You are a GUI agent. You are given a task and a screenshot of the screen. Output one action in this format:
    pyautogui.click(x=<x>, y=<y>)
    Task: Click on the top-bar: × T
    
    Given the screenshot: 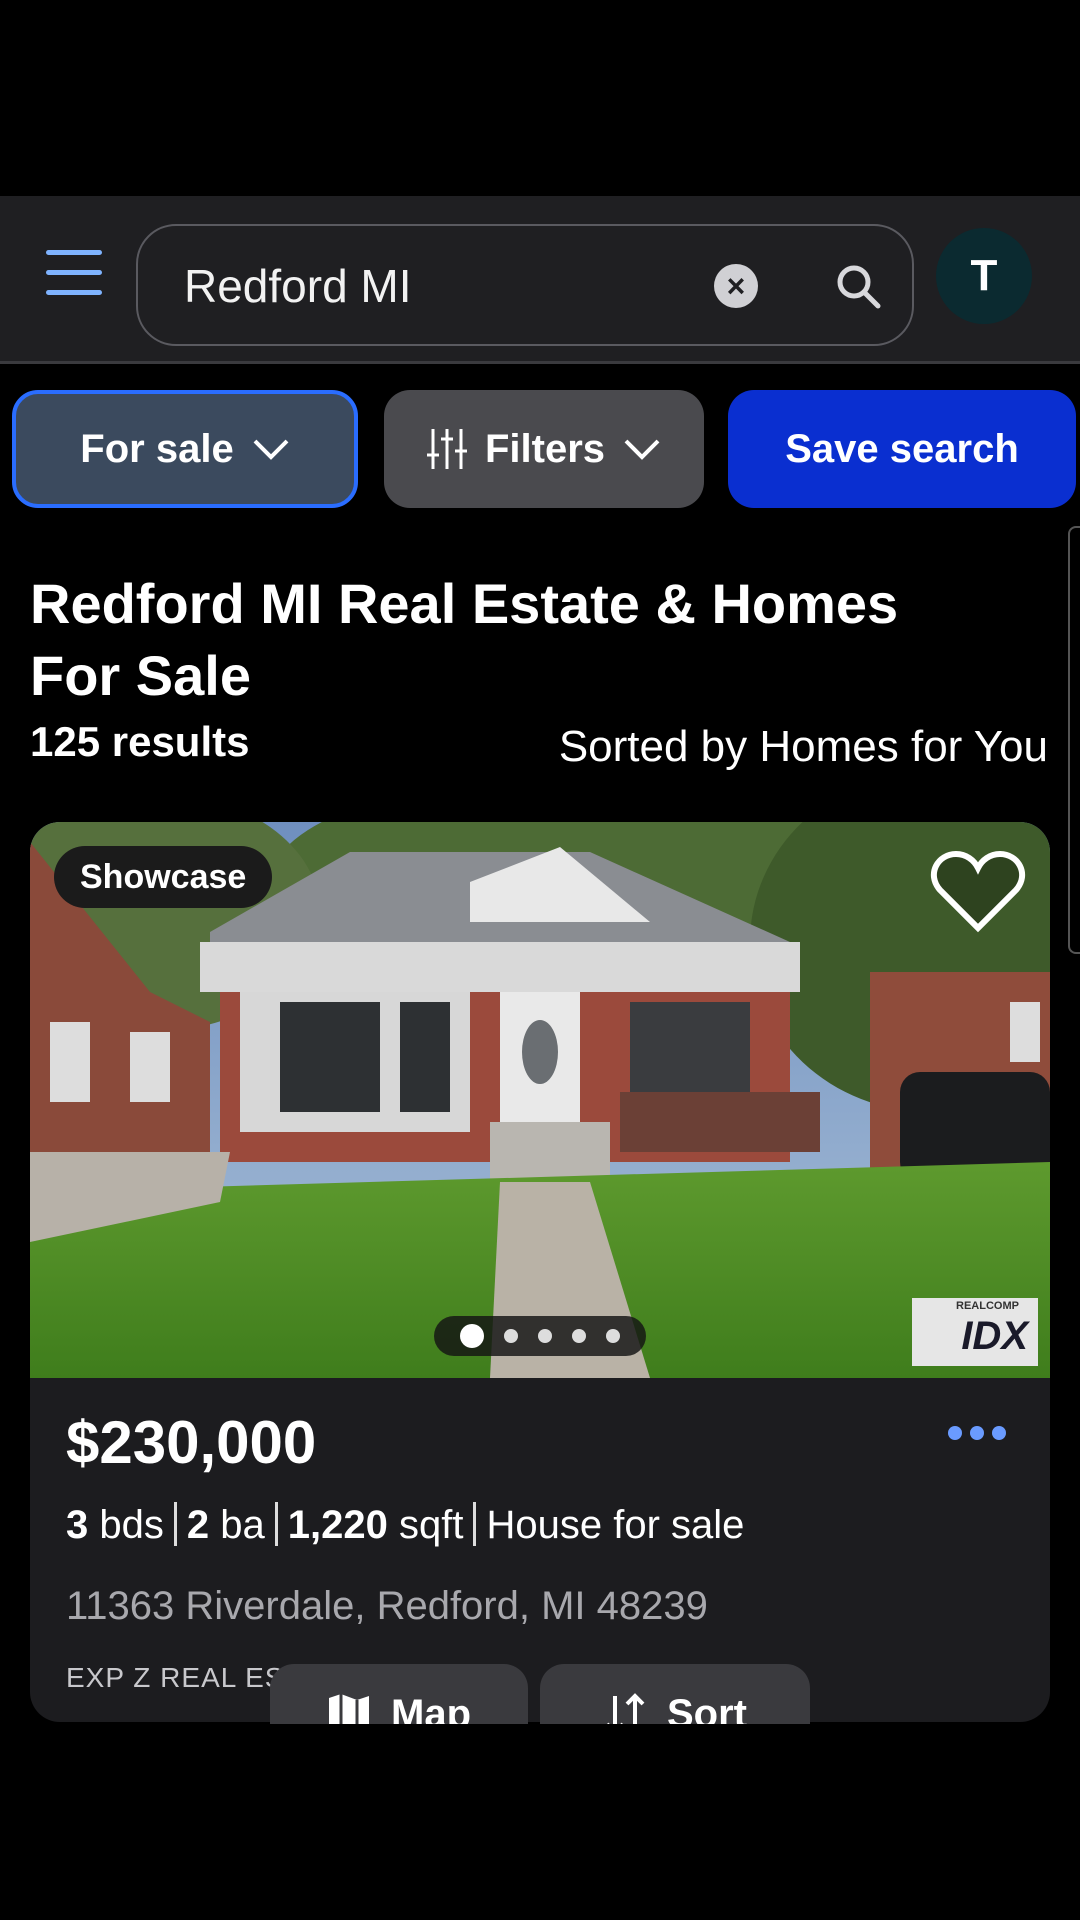 What is the action you would take?
    pyautogui.click(x=540, y=280)
    